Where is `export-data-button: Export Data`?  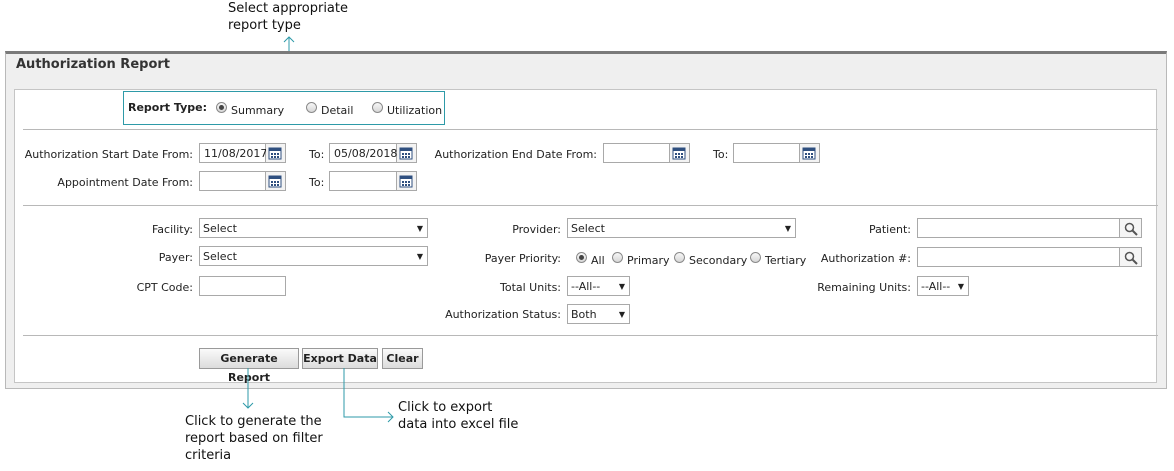
export-data-button: Export Data is located at coordinates (340, 358).